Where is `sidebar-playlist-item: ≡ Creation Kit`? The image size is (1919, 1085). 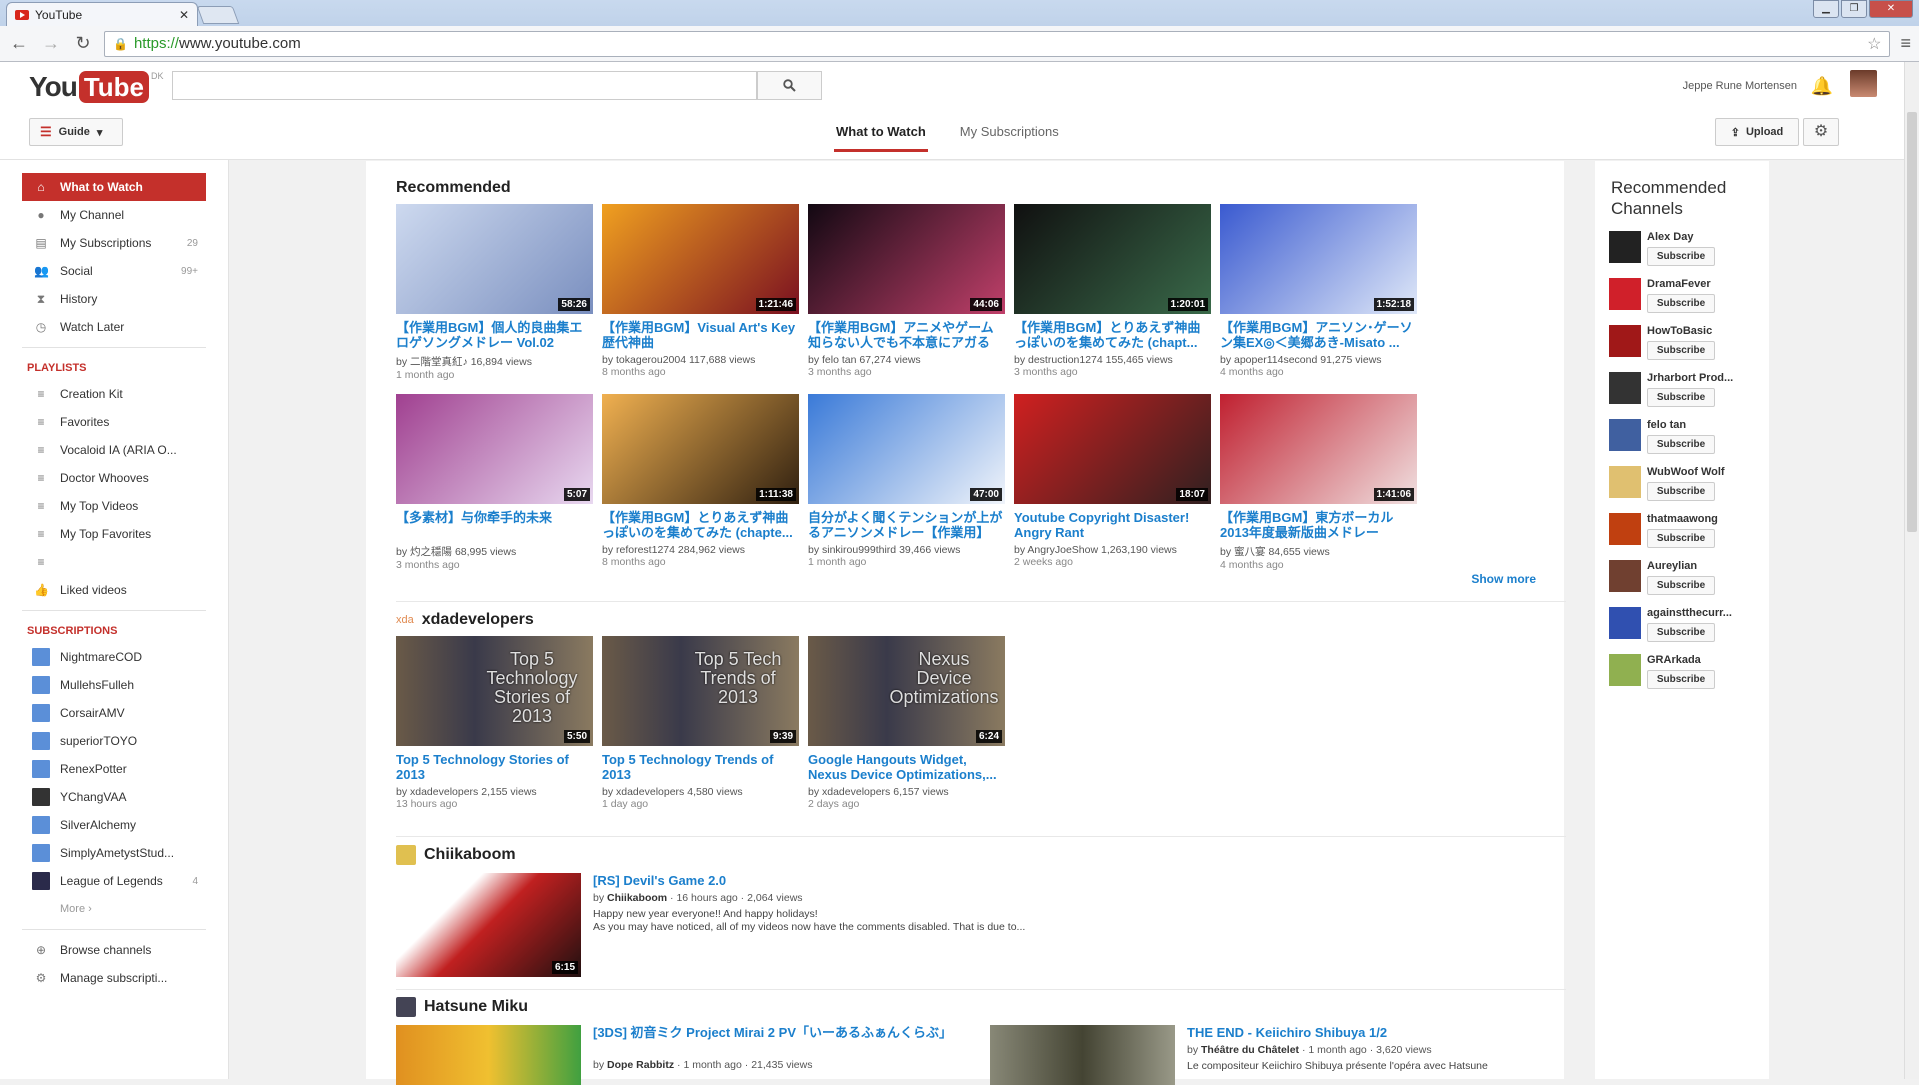 sidebar-playlist-item: ≡ Creation Kit is located at coordinates (114, 394).